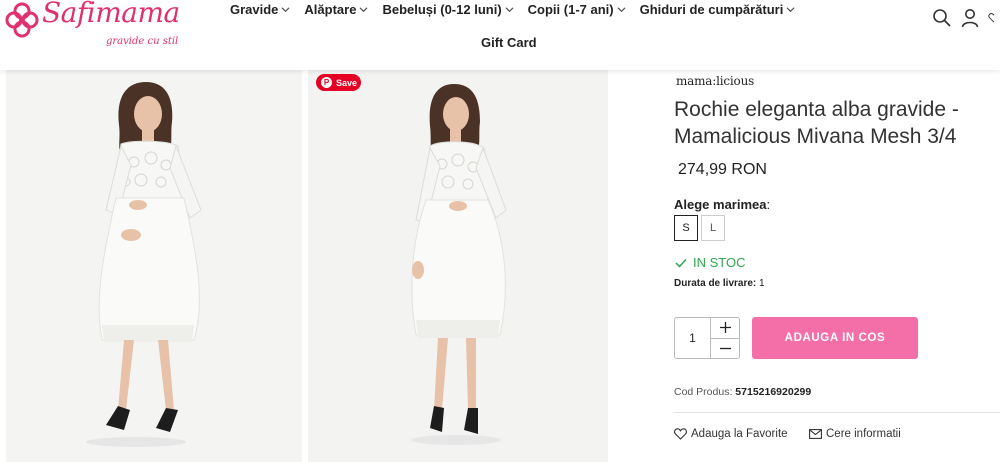 Image resolution: width=1000 pixels, height=462 pixels. I want to click on checkmark-icon, so click(681, 263).